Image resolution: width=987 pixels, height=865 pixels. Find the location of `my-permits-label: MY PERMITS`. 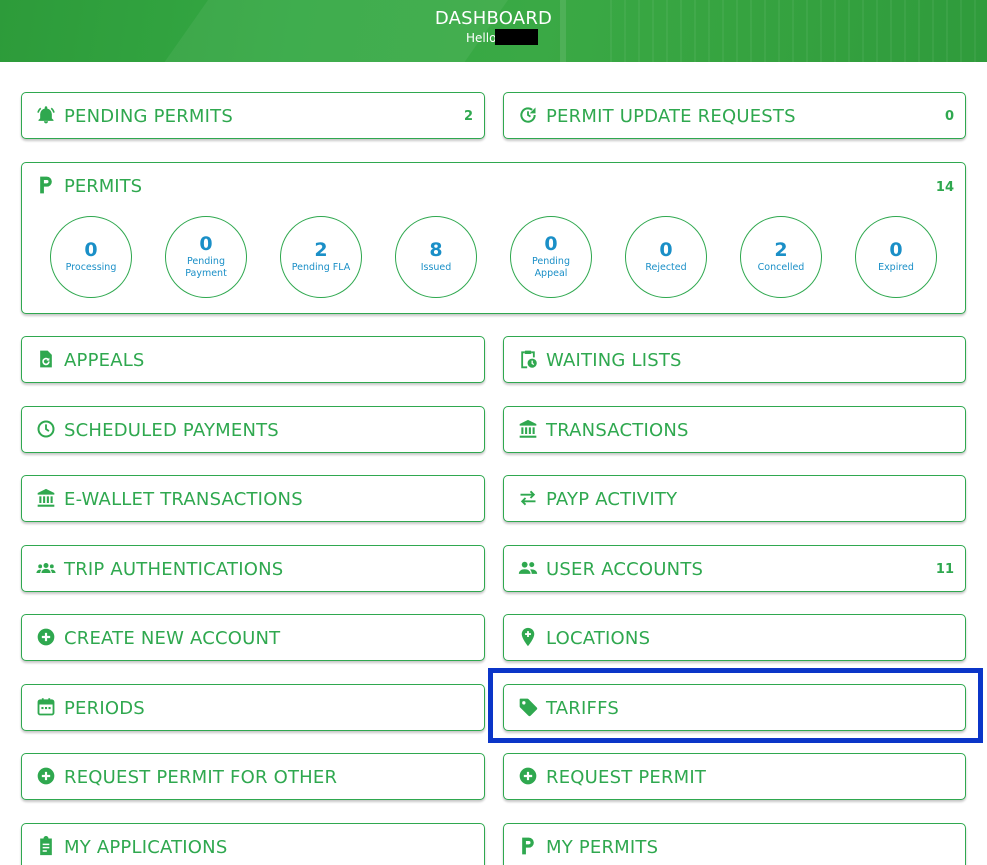

my-permits-label: MY PERMITS is located at coordinates (602, 847).